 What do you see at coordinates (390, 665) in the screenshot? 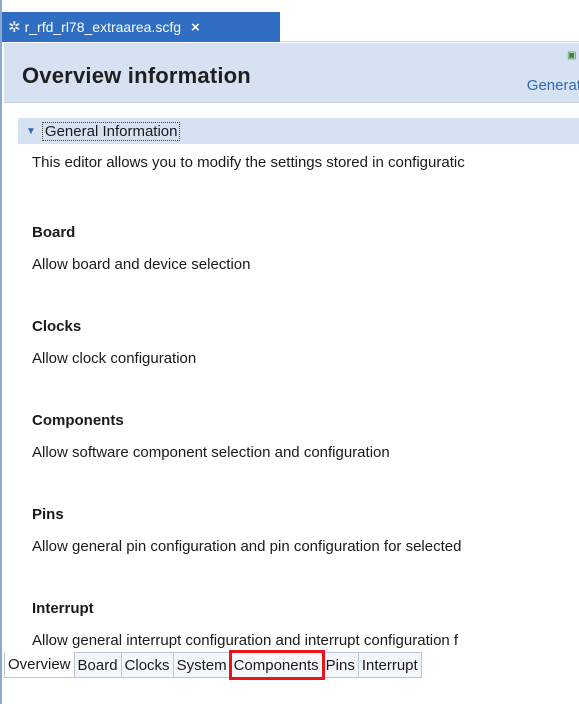
I see `tab-interrupt: Interrupt` at bounding box center [390, 665].